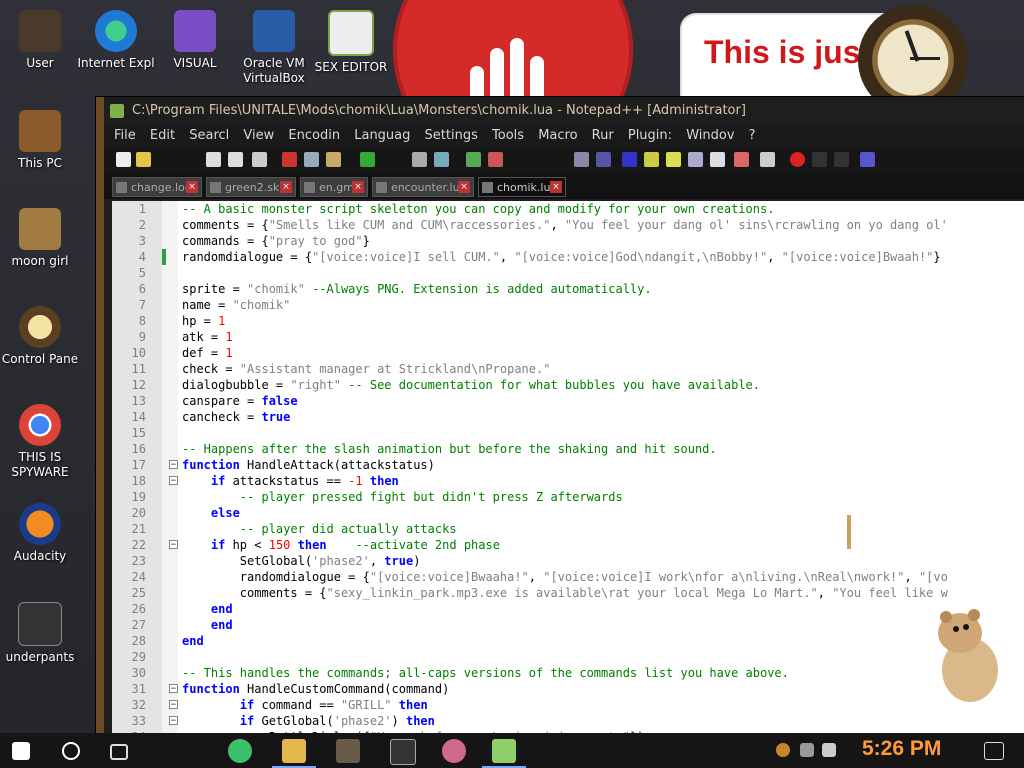 The height and width of the screenshot is (768, 1024). I want to click on code-line: 15, so click(568, 433).